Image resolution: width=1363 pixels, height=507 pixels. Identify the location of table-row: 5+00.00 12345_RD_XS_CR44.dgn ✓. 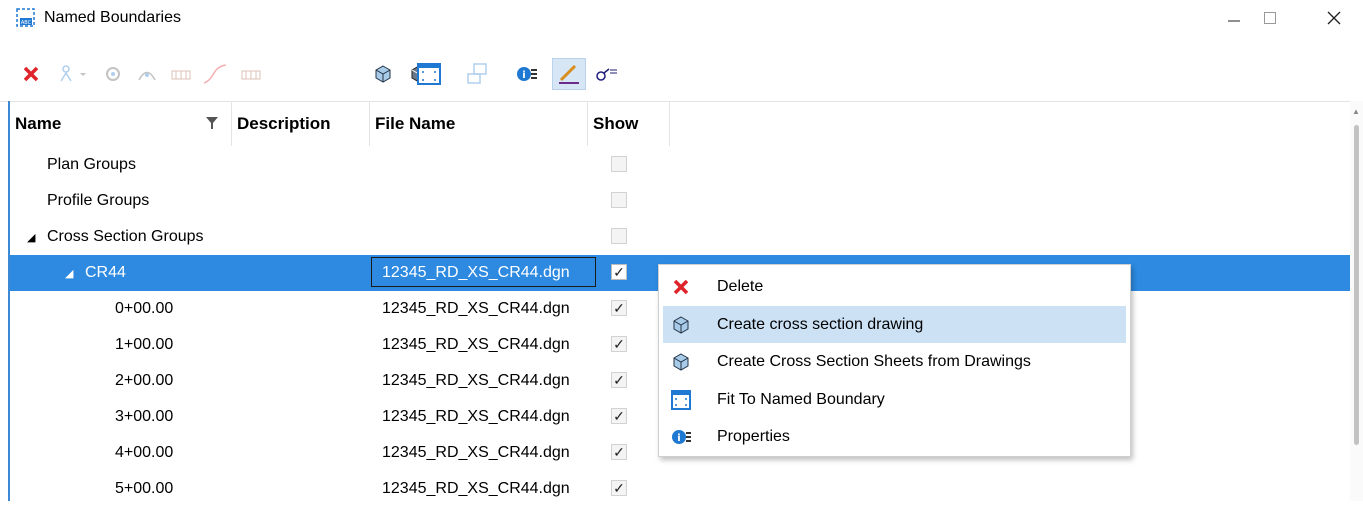
(680, 489).